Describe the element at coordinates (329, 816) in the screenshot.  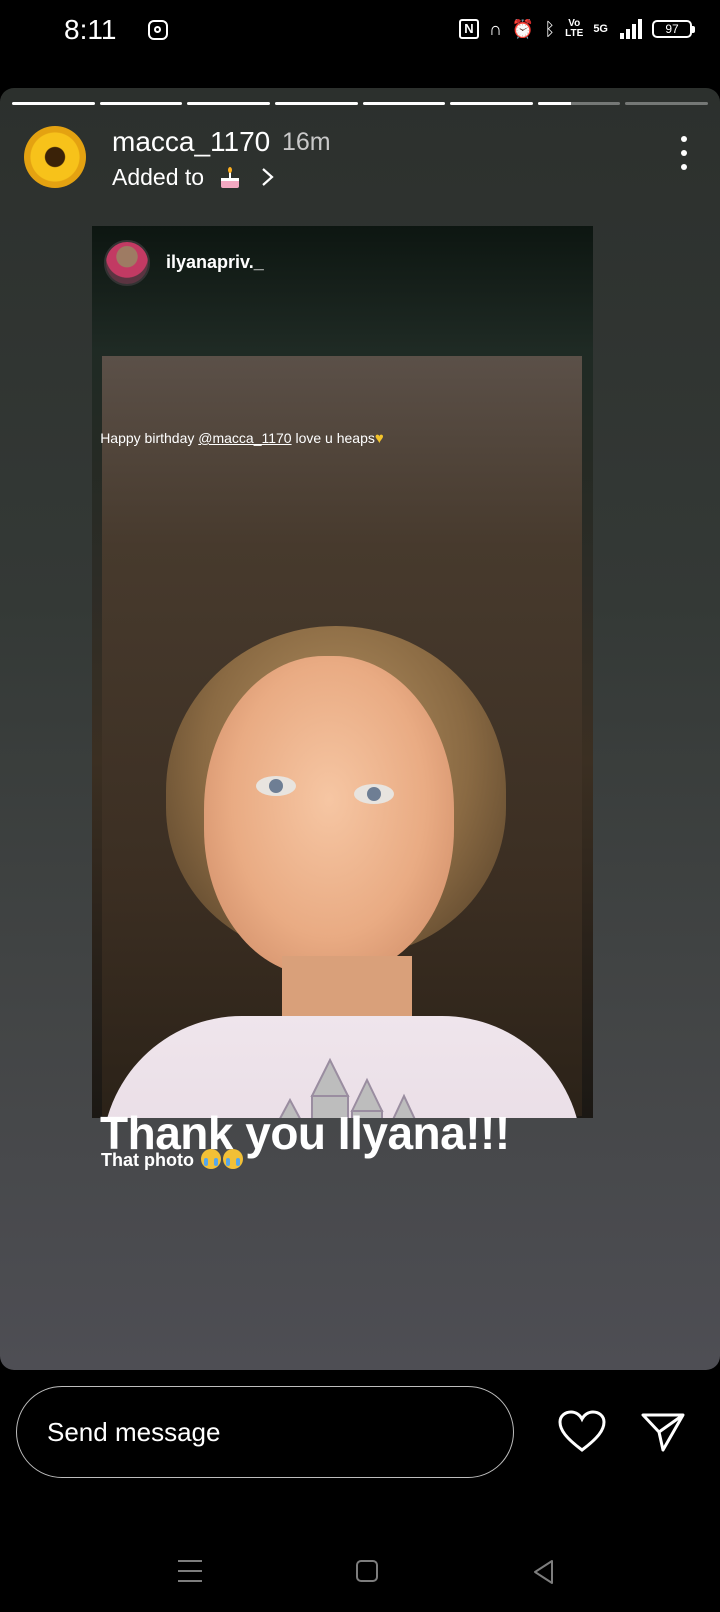
I see `photo-face` at that location.